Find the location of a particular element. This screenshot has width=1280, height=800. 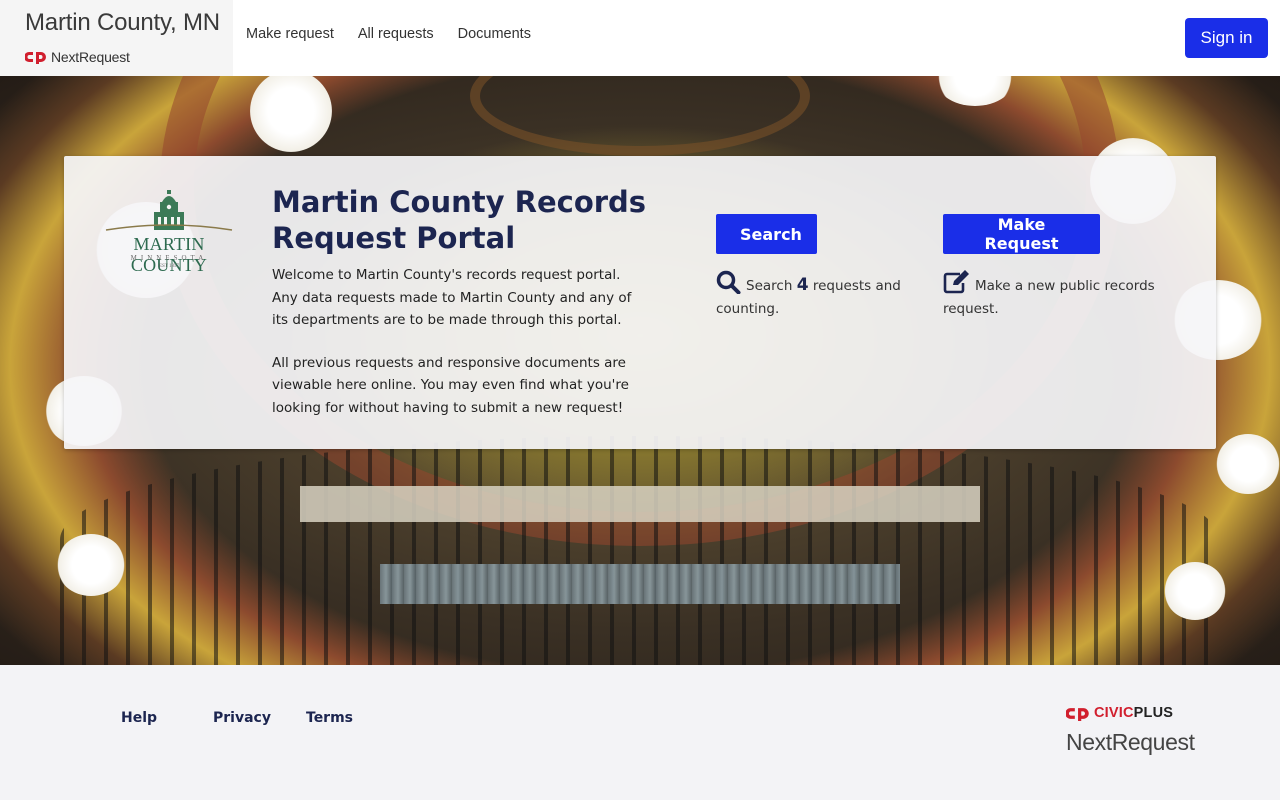

search-description: Search 4 requests and counting. is located at coordinates (816, 295).